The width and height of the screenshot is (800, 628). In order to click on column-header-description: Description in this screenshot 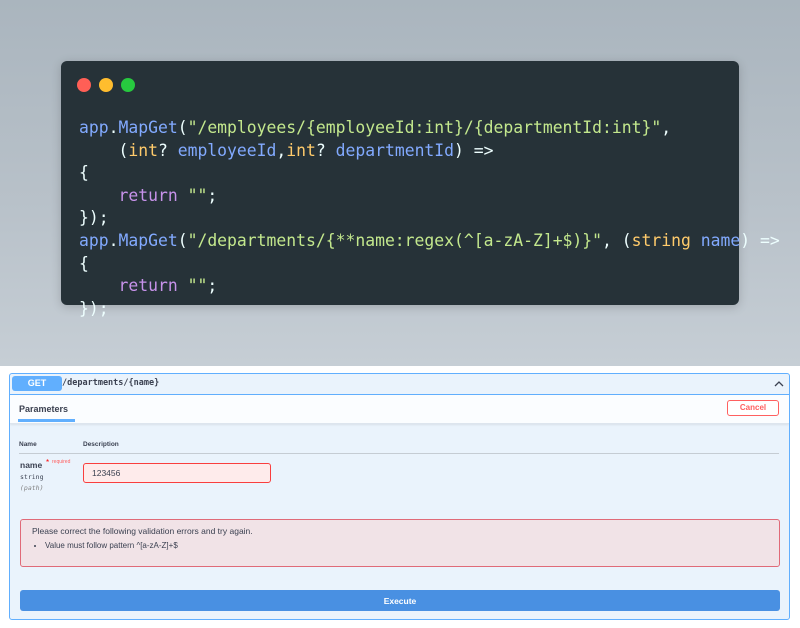, I will do `click(101, 444)`.